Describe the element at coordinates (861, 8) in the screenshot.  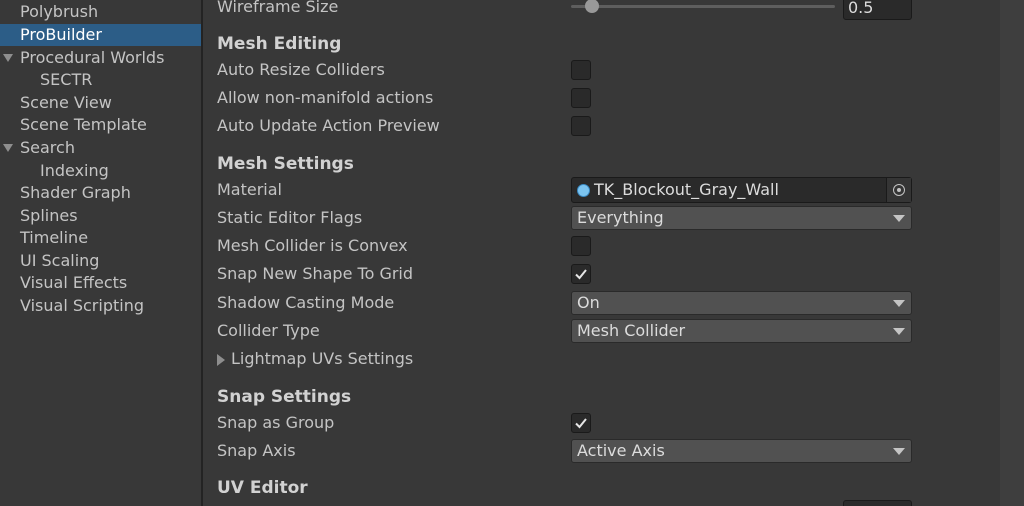
I see `wireframe-size-value: 0.5` at that location.